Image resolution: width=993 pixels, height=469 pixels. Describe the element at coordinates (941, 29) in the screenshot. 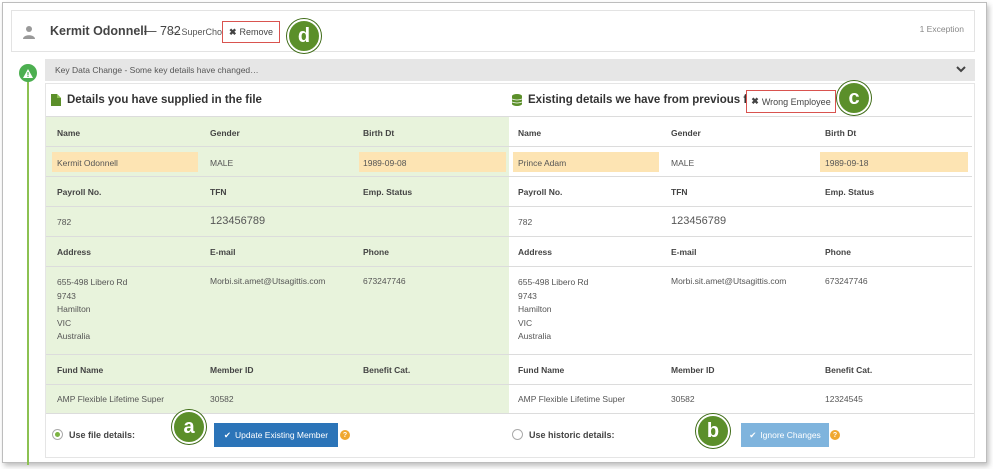

I see `exception-count: 1 Exception` at that location.